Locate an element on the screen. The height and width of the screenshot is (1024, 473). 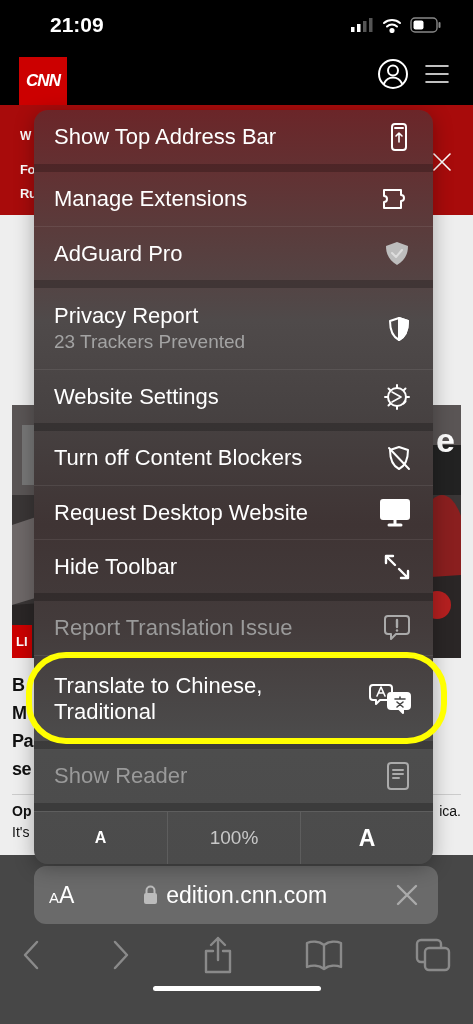
battery-icon is located at coordinates (425, 25).